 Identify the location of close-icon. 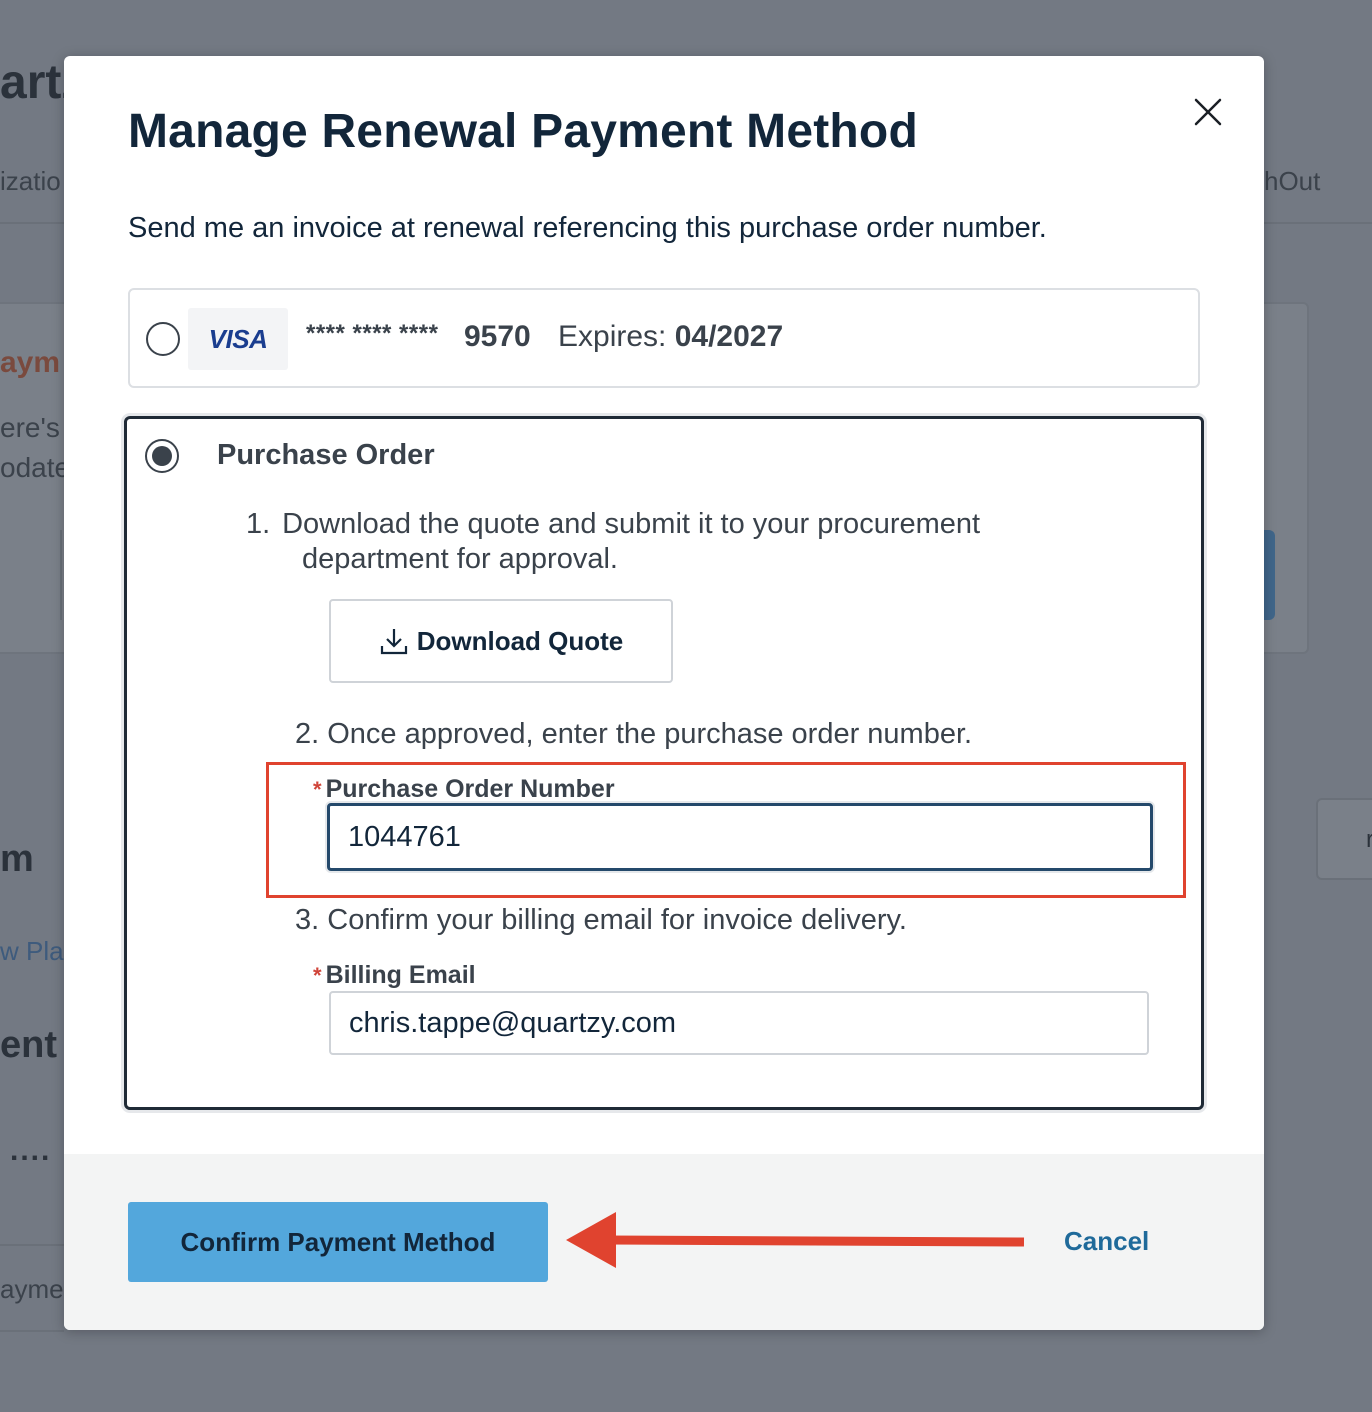
(1208, 112).